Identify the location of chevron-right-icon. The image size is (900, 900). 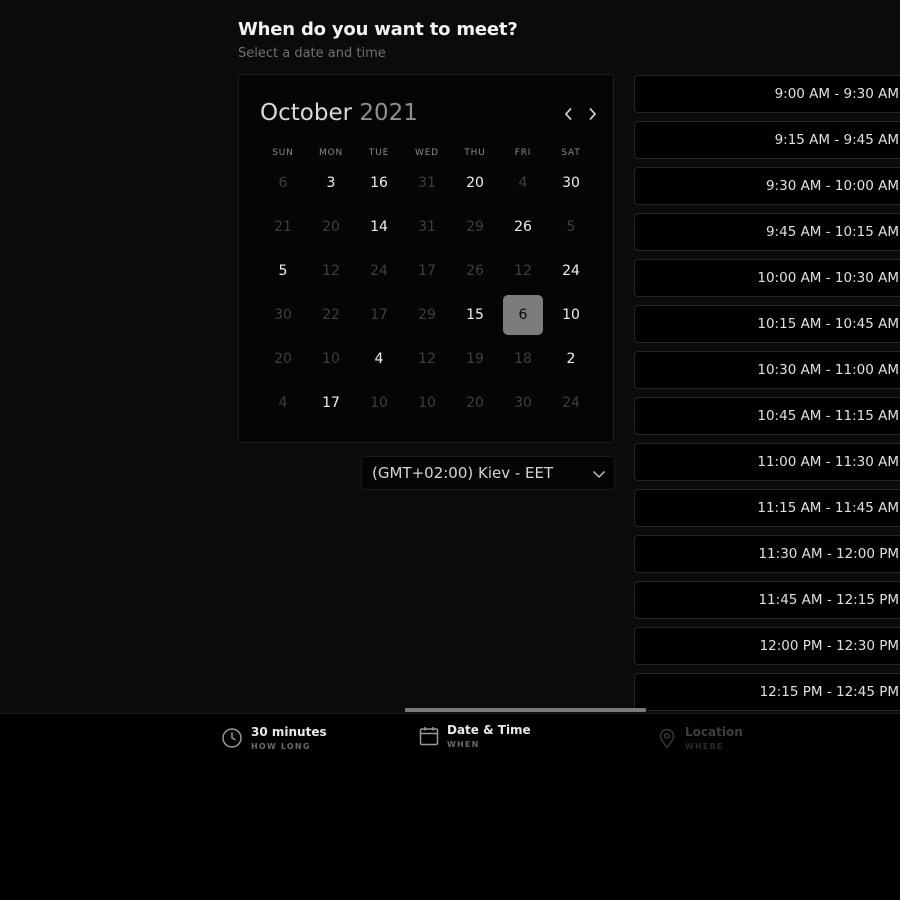
(593, 114).